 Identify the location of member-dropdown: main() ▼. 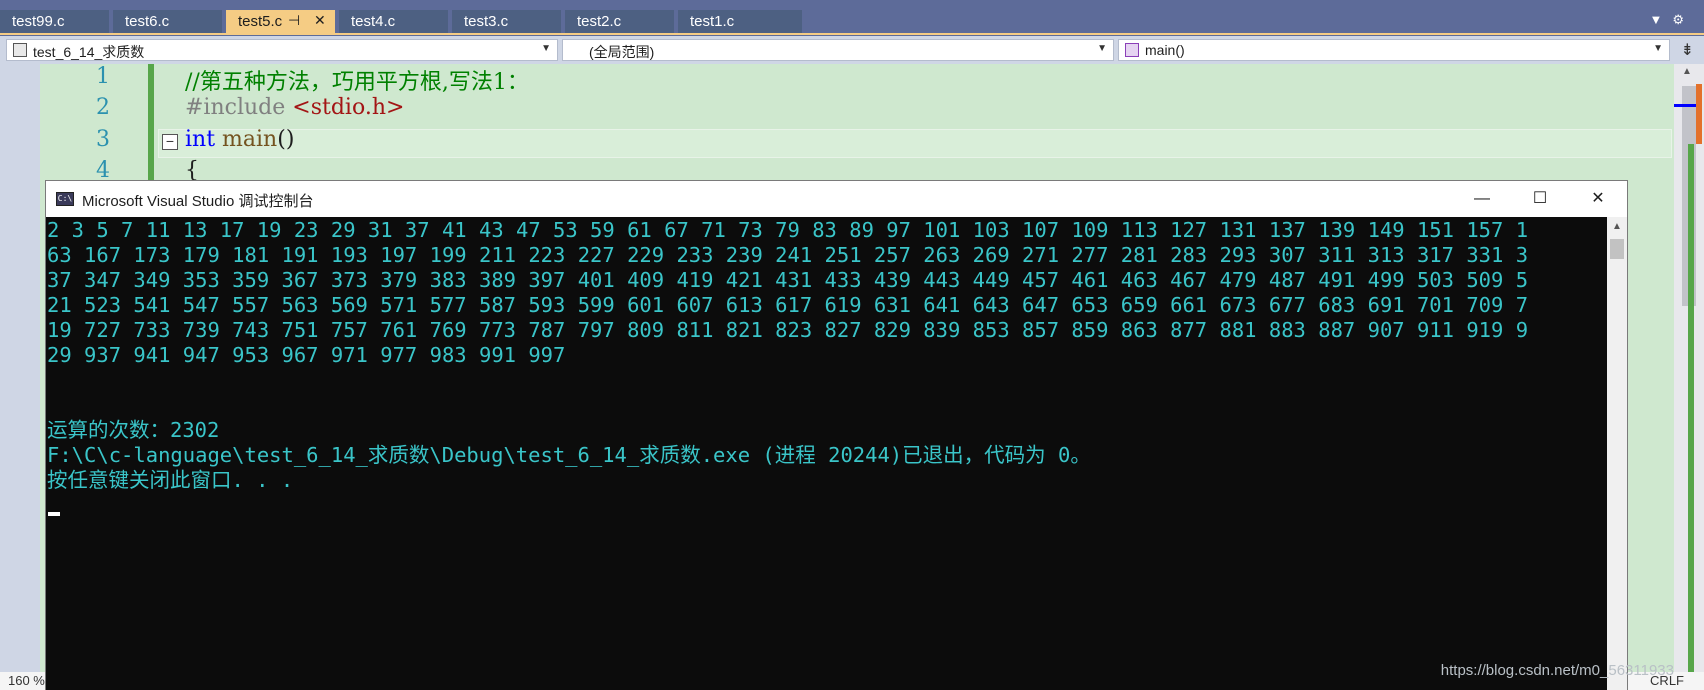
(1394, 50).